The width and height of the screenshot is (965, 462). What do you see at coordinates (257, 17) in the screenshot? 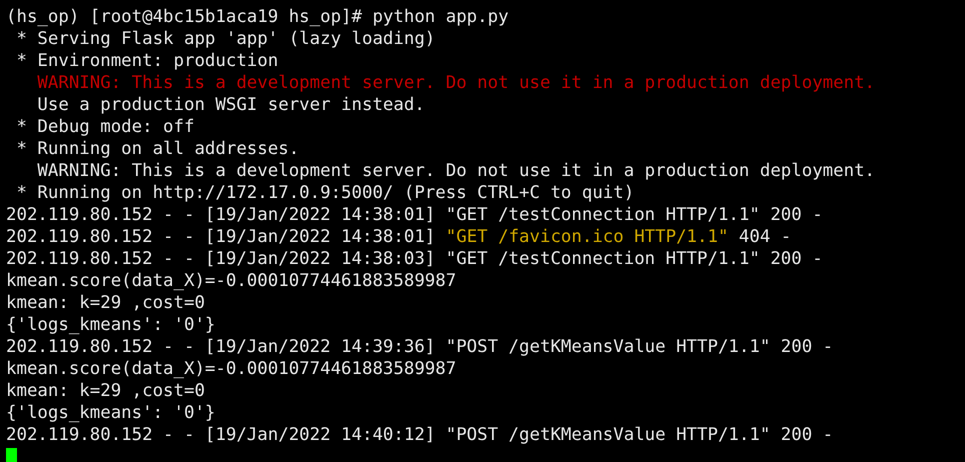
I see `output-text: (hs_op) [root@4bc15b1aca19 hs_op]# python app.py` at bounding box center [257, 17].